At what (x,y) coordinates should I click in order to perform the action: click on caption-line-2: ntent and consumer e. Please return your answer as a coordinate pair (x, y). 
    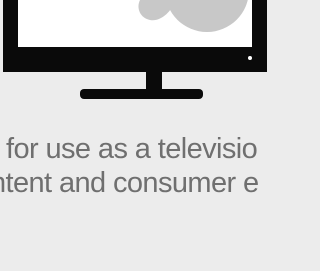
    Looking at the image, I should click on (129, 183).